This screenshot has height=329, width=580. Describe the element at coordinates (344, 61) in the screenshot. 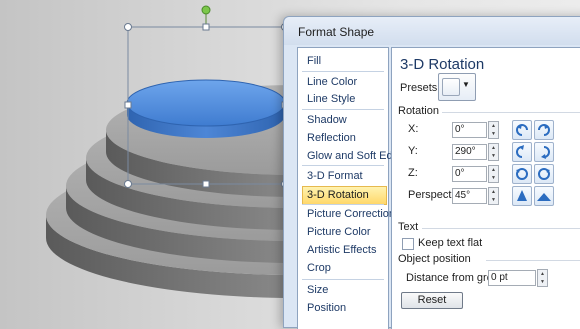

I see `nav-item-fill: Fill` at that location.